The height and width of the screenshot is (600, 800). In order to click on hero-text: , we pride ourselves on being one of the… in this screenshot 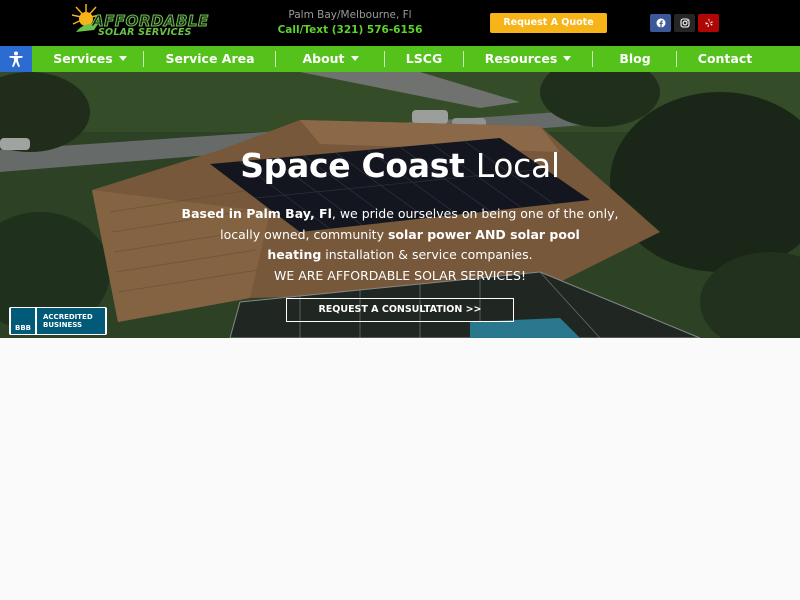, I will do `click(475, 213)`.